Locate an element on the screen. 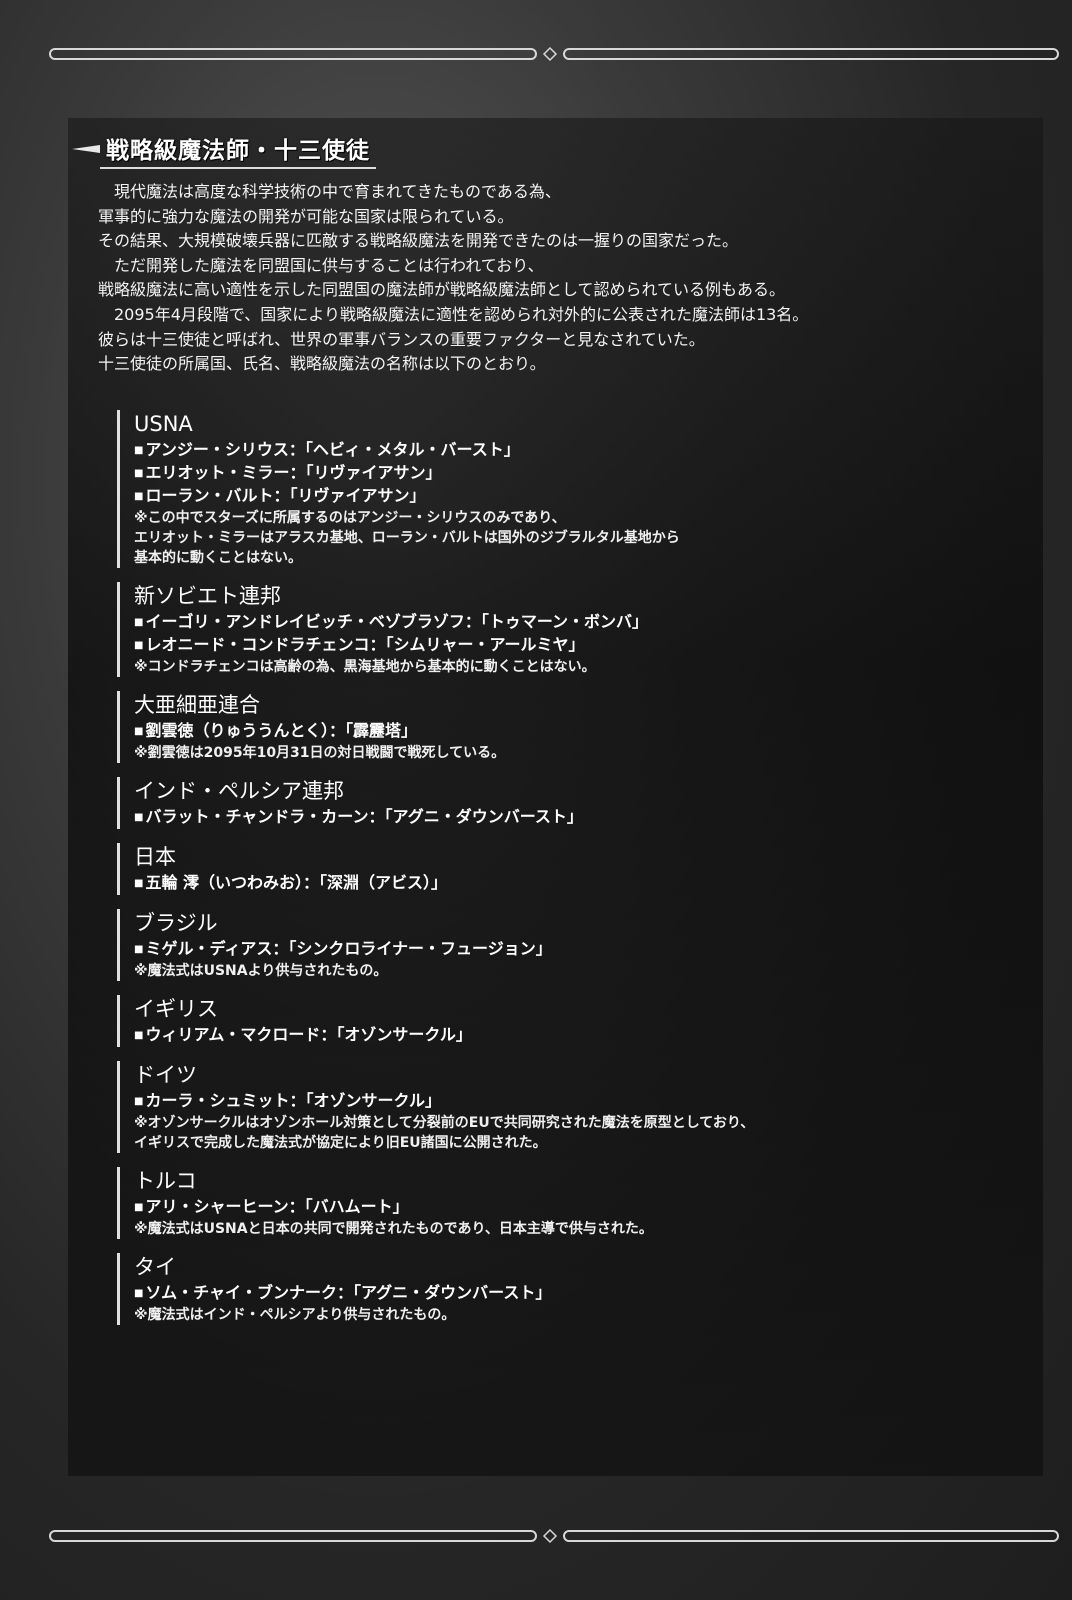 Image resolution: width=1072 pixels, height=1600 pixels. magician-text: バラット・チャンドラ・カーン：「アグニ・ダウンバースト」 is located at coordinates (364, 816).